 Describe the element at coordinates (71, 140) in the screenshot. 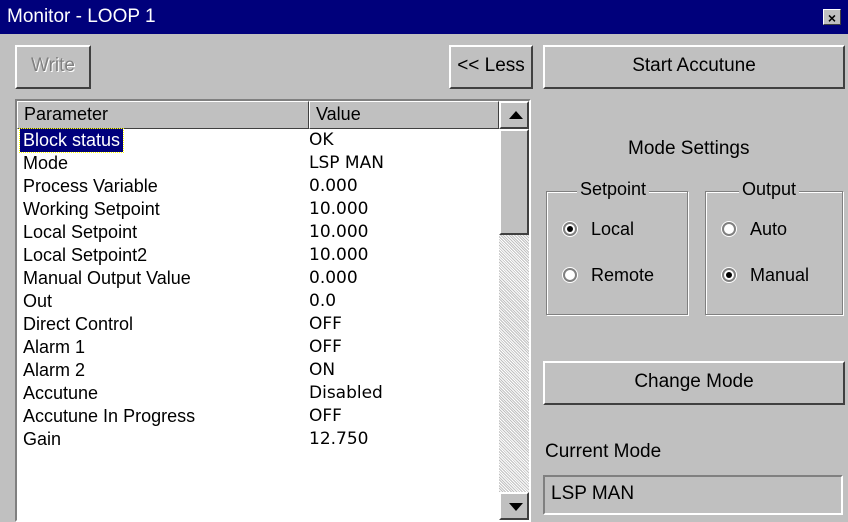

I see `row-parameter: Block status` at that location.